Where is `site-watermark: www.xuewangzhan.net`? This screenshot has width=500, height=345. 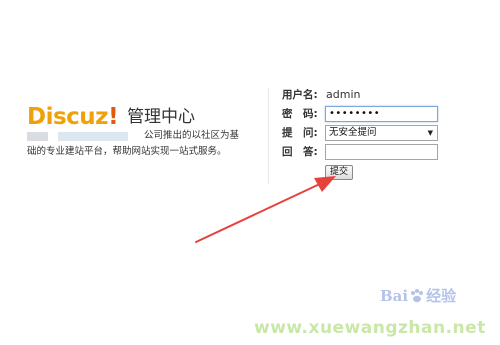
site-watermark: www.xuewangzhan.net is located at coordinates (370, 328).